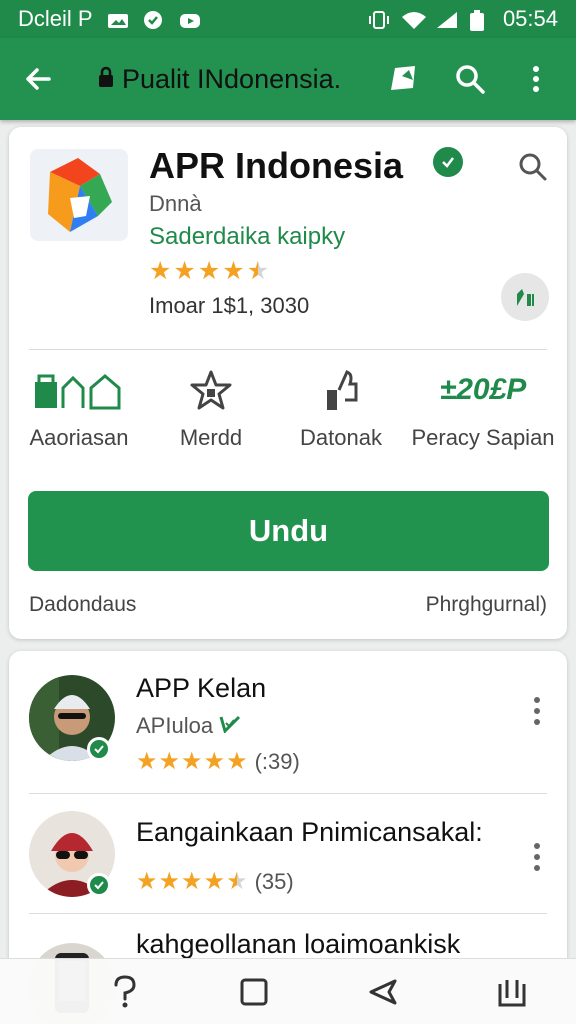 This screenshot has height=1024, width=576. I want to click on developer-name: Dnnà, so click(175, 204).